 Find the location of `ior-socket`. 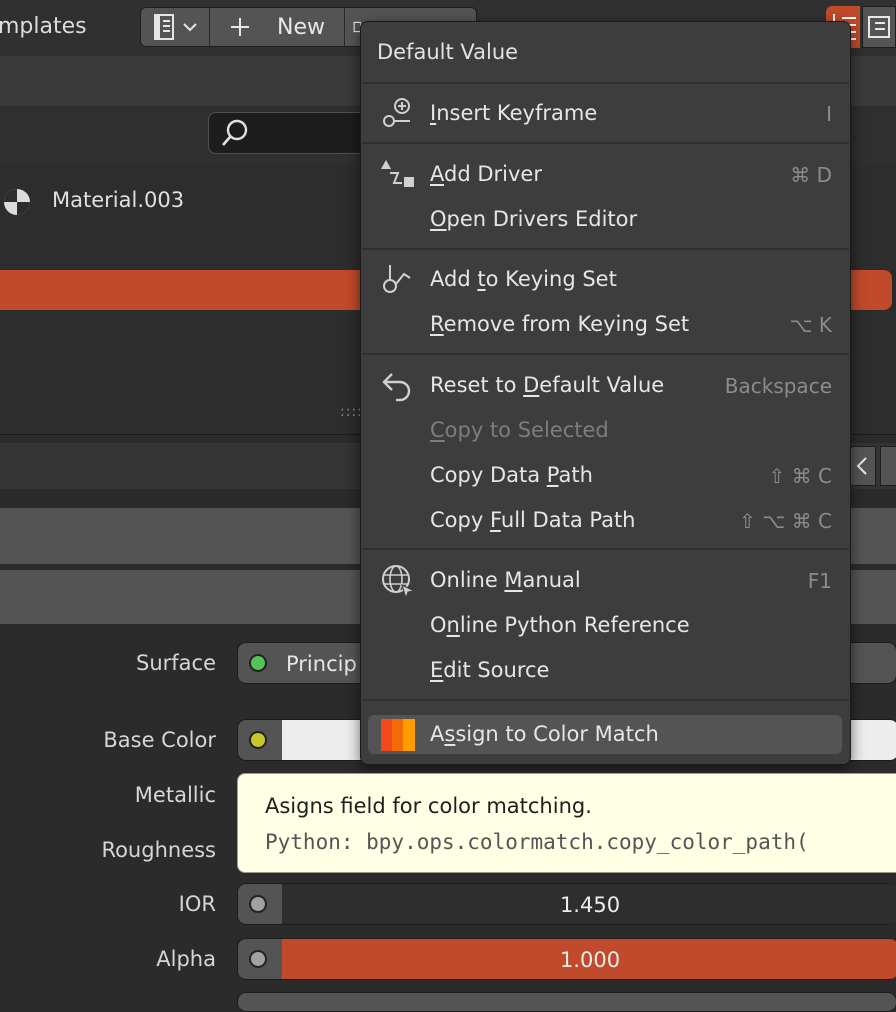

ior-socket is located at coordinates (258, 904).